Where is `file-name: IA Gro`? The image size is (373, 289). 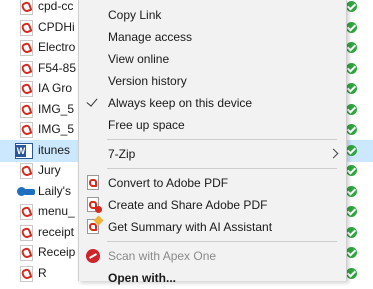
file-name: IA Gro is located at coordinates (55, 88).